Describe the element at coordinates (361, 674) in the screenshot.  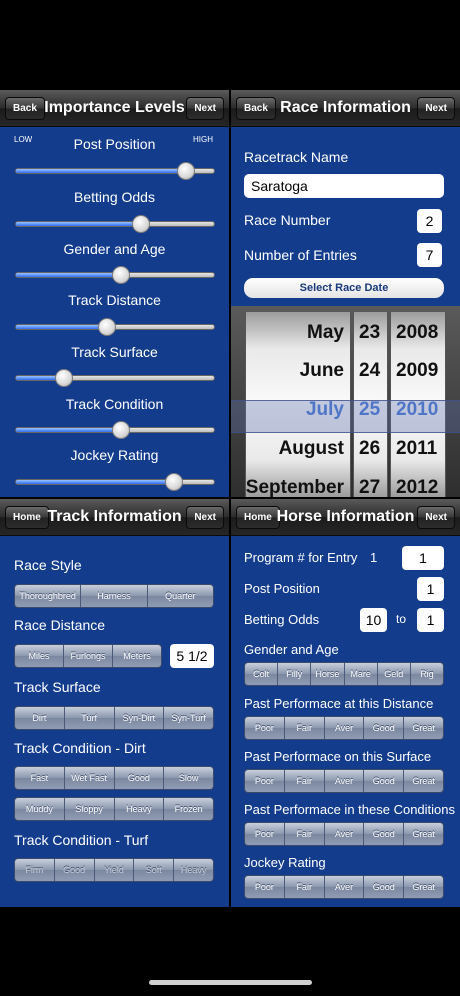
I see `segment-mare: Mare` at that location.